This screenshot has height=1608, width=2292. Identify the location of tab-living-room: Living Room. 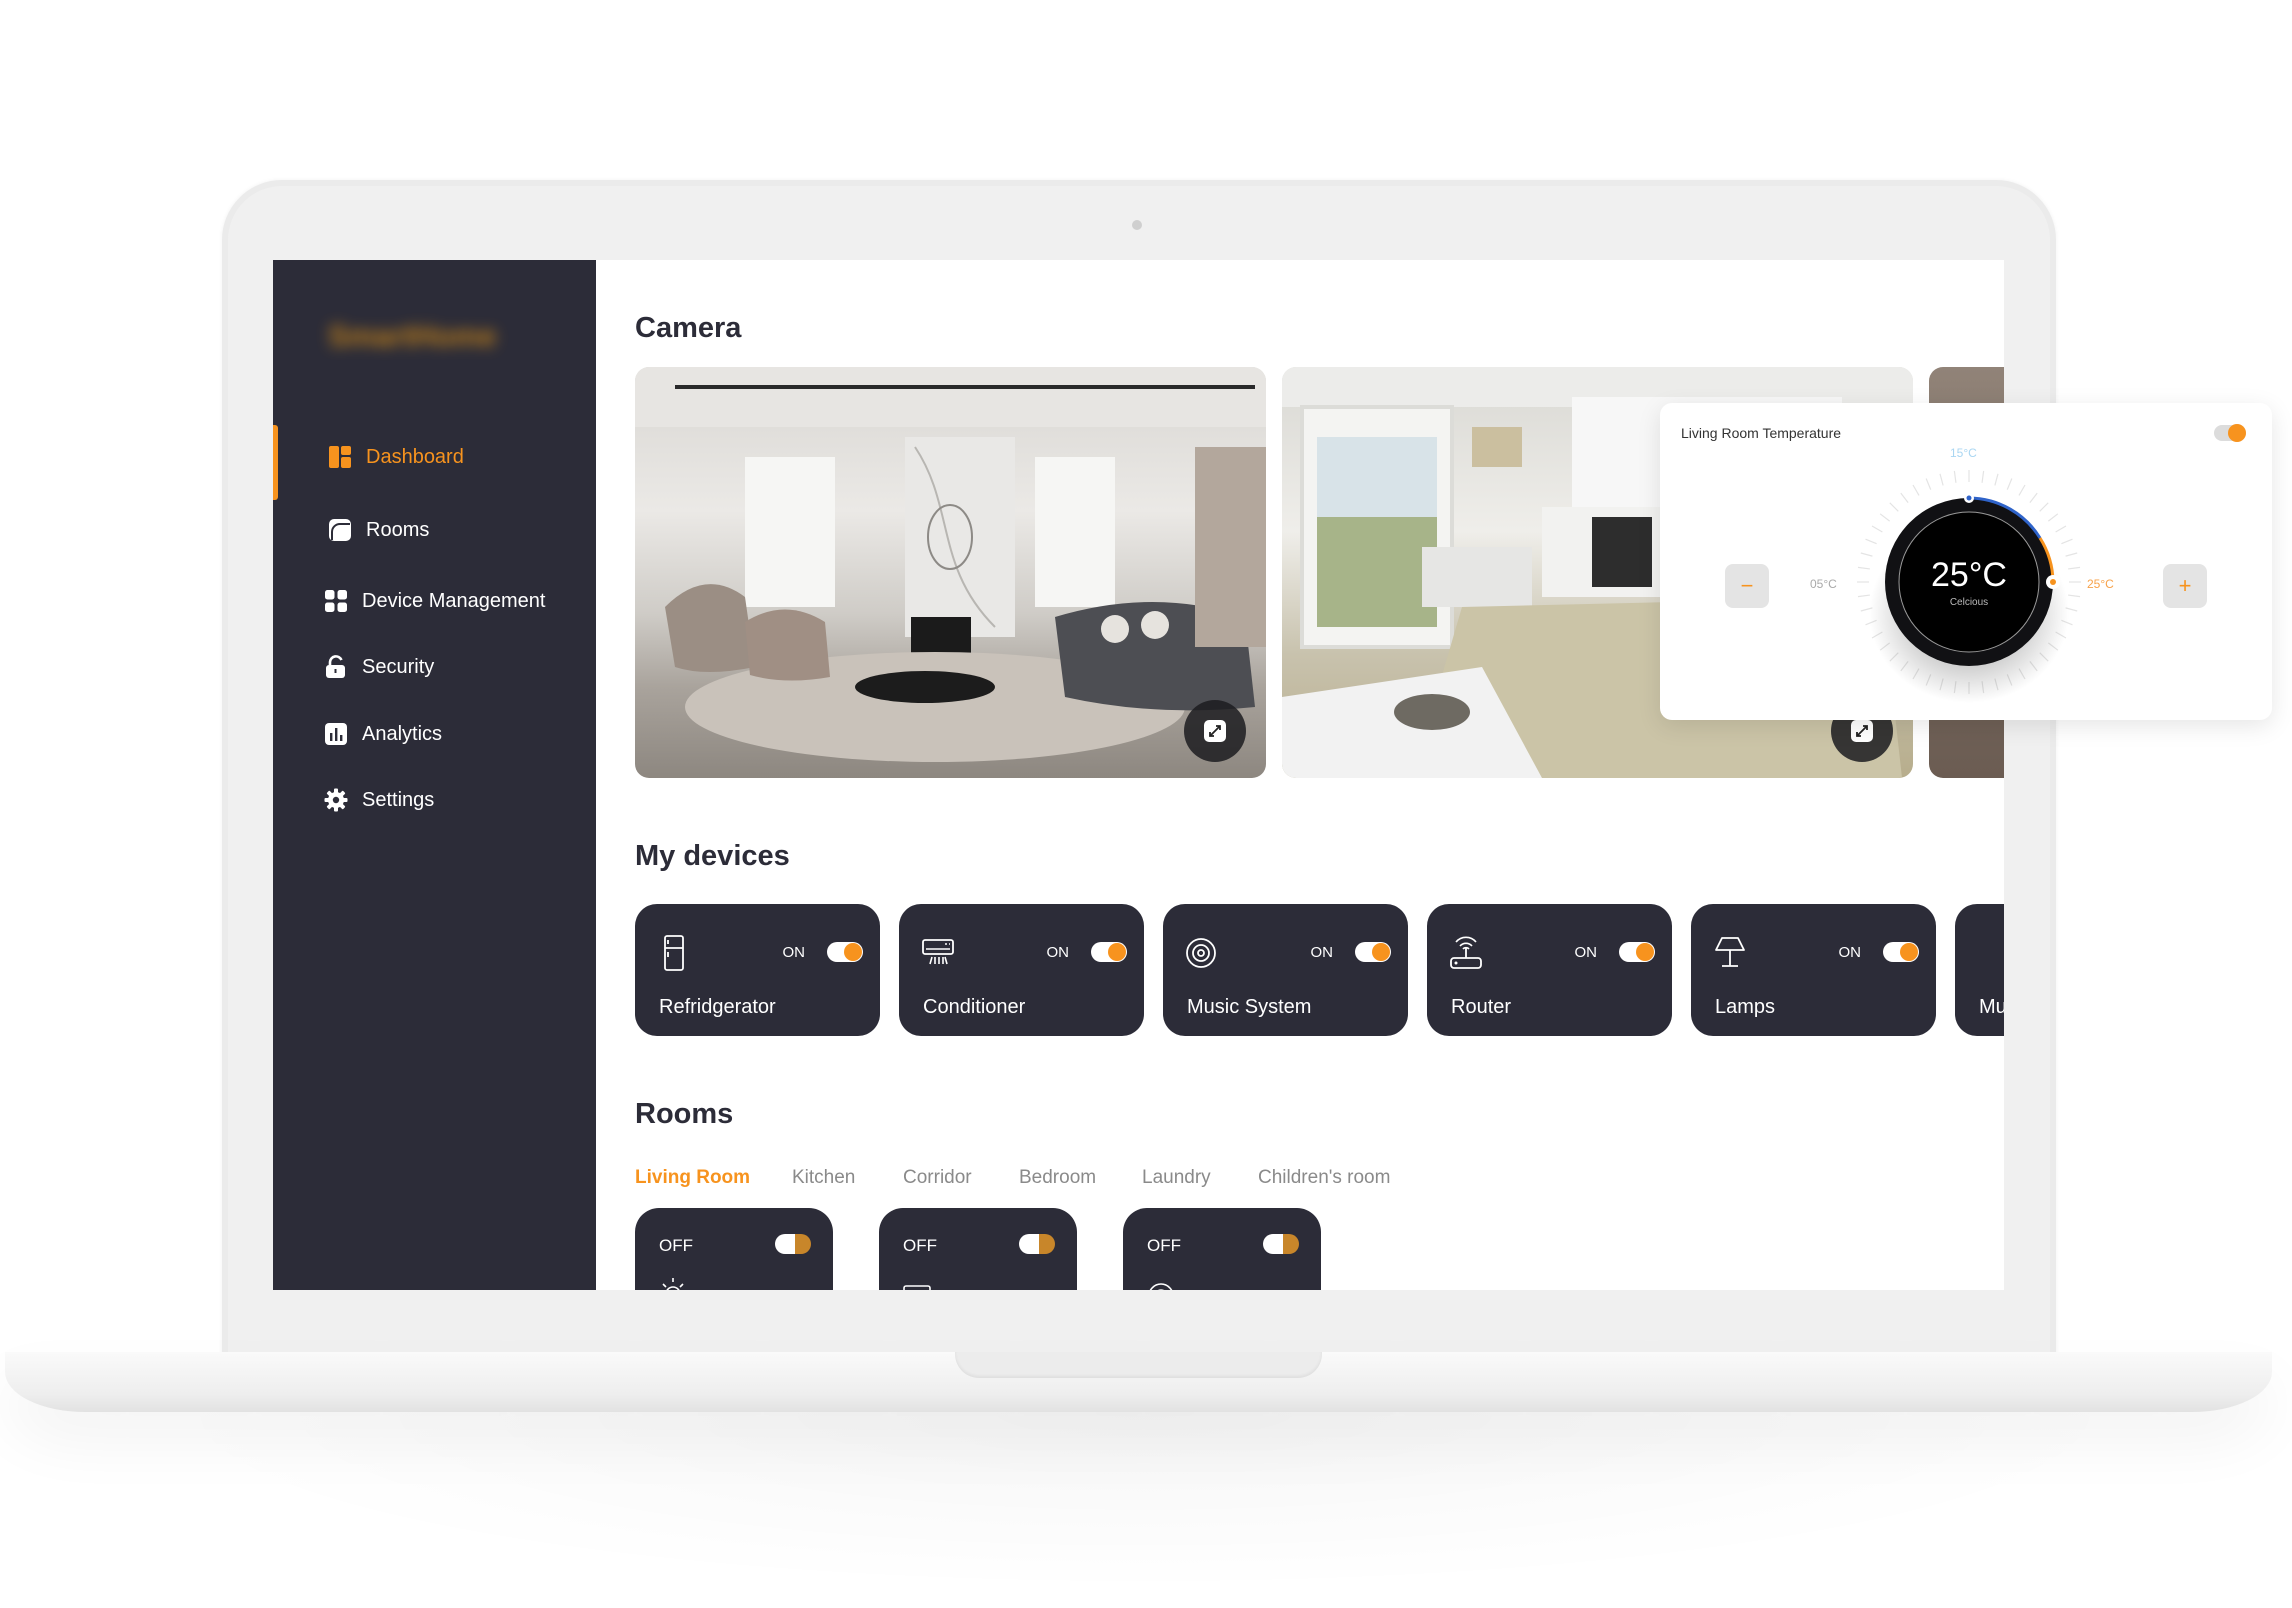
(692, 1178).